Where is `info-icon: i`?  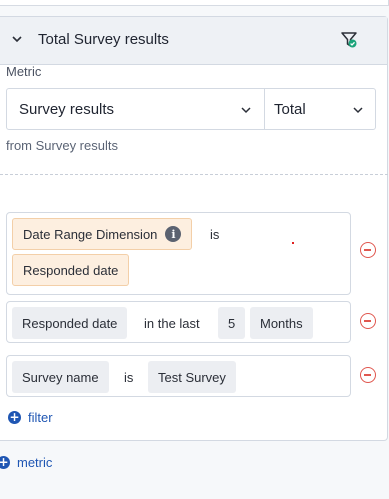
info-icon: i is located at coordinates (173, 234).